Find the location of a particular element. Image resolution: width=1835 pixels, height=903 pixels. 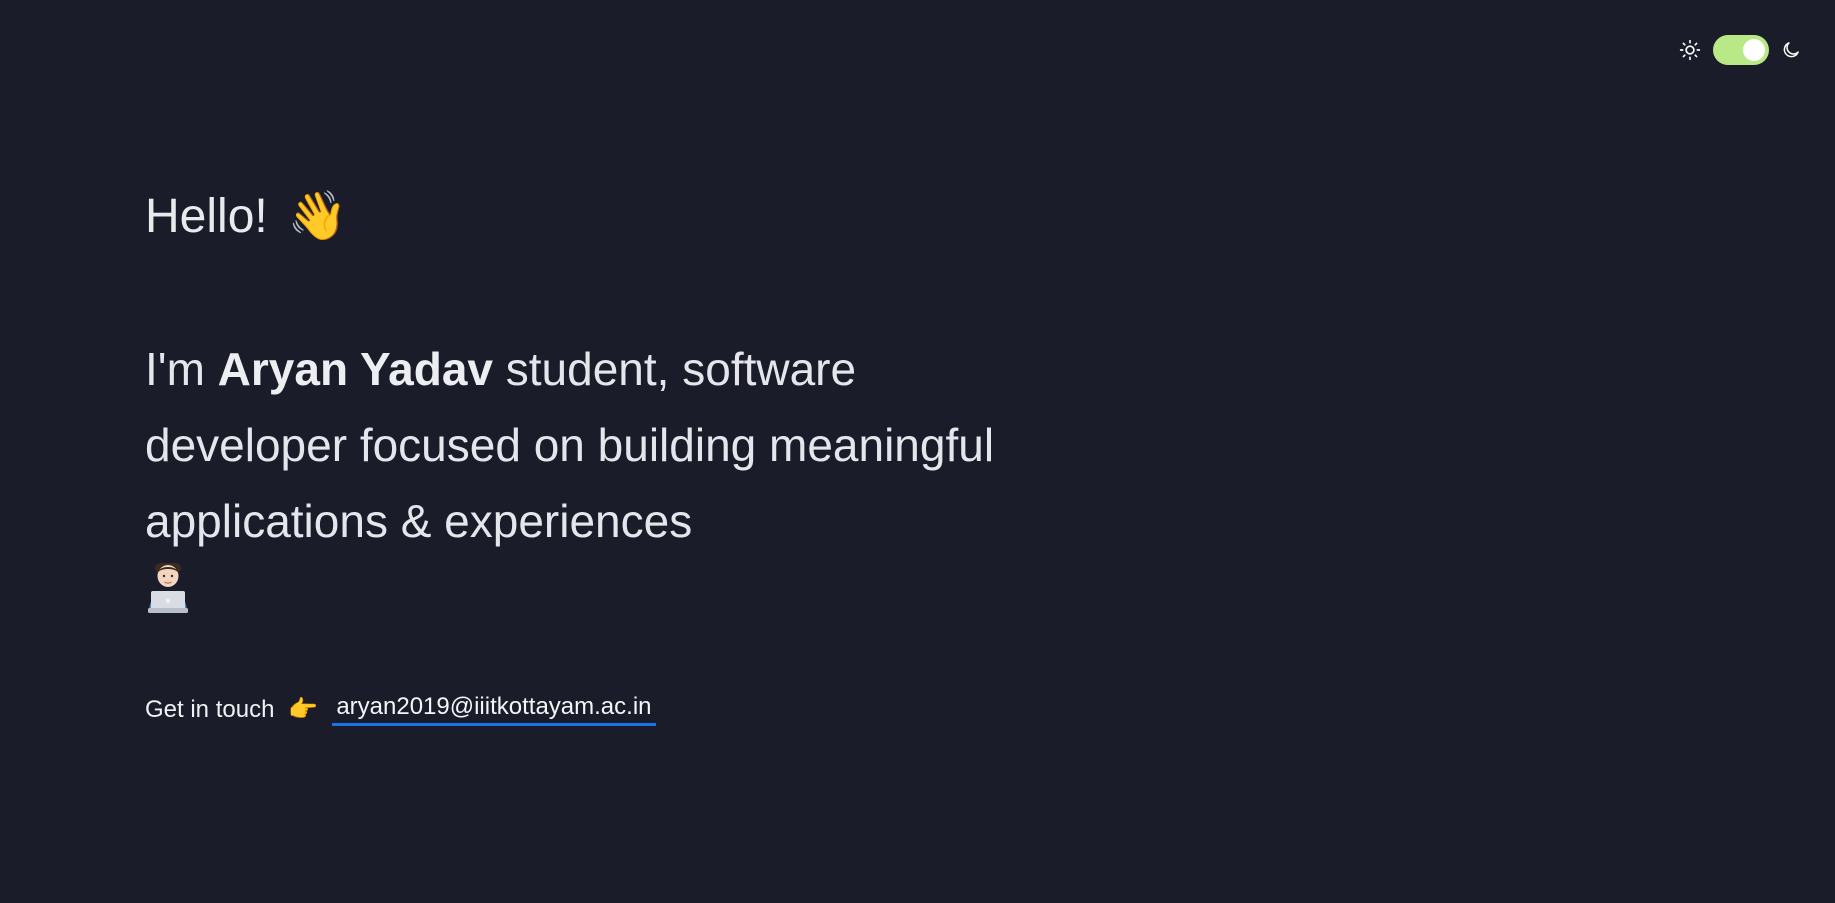

waving-hand-emoji: 👋 is located at coordinates (317, 216).